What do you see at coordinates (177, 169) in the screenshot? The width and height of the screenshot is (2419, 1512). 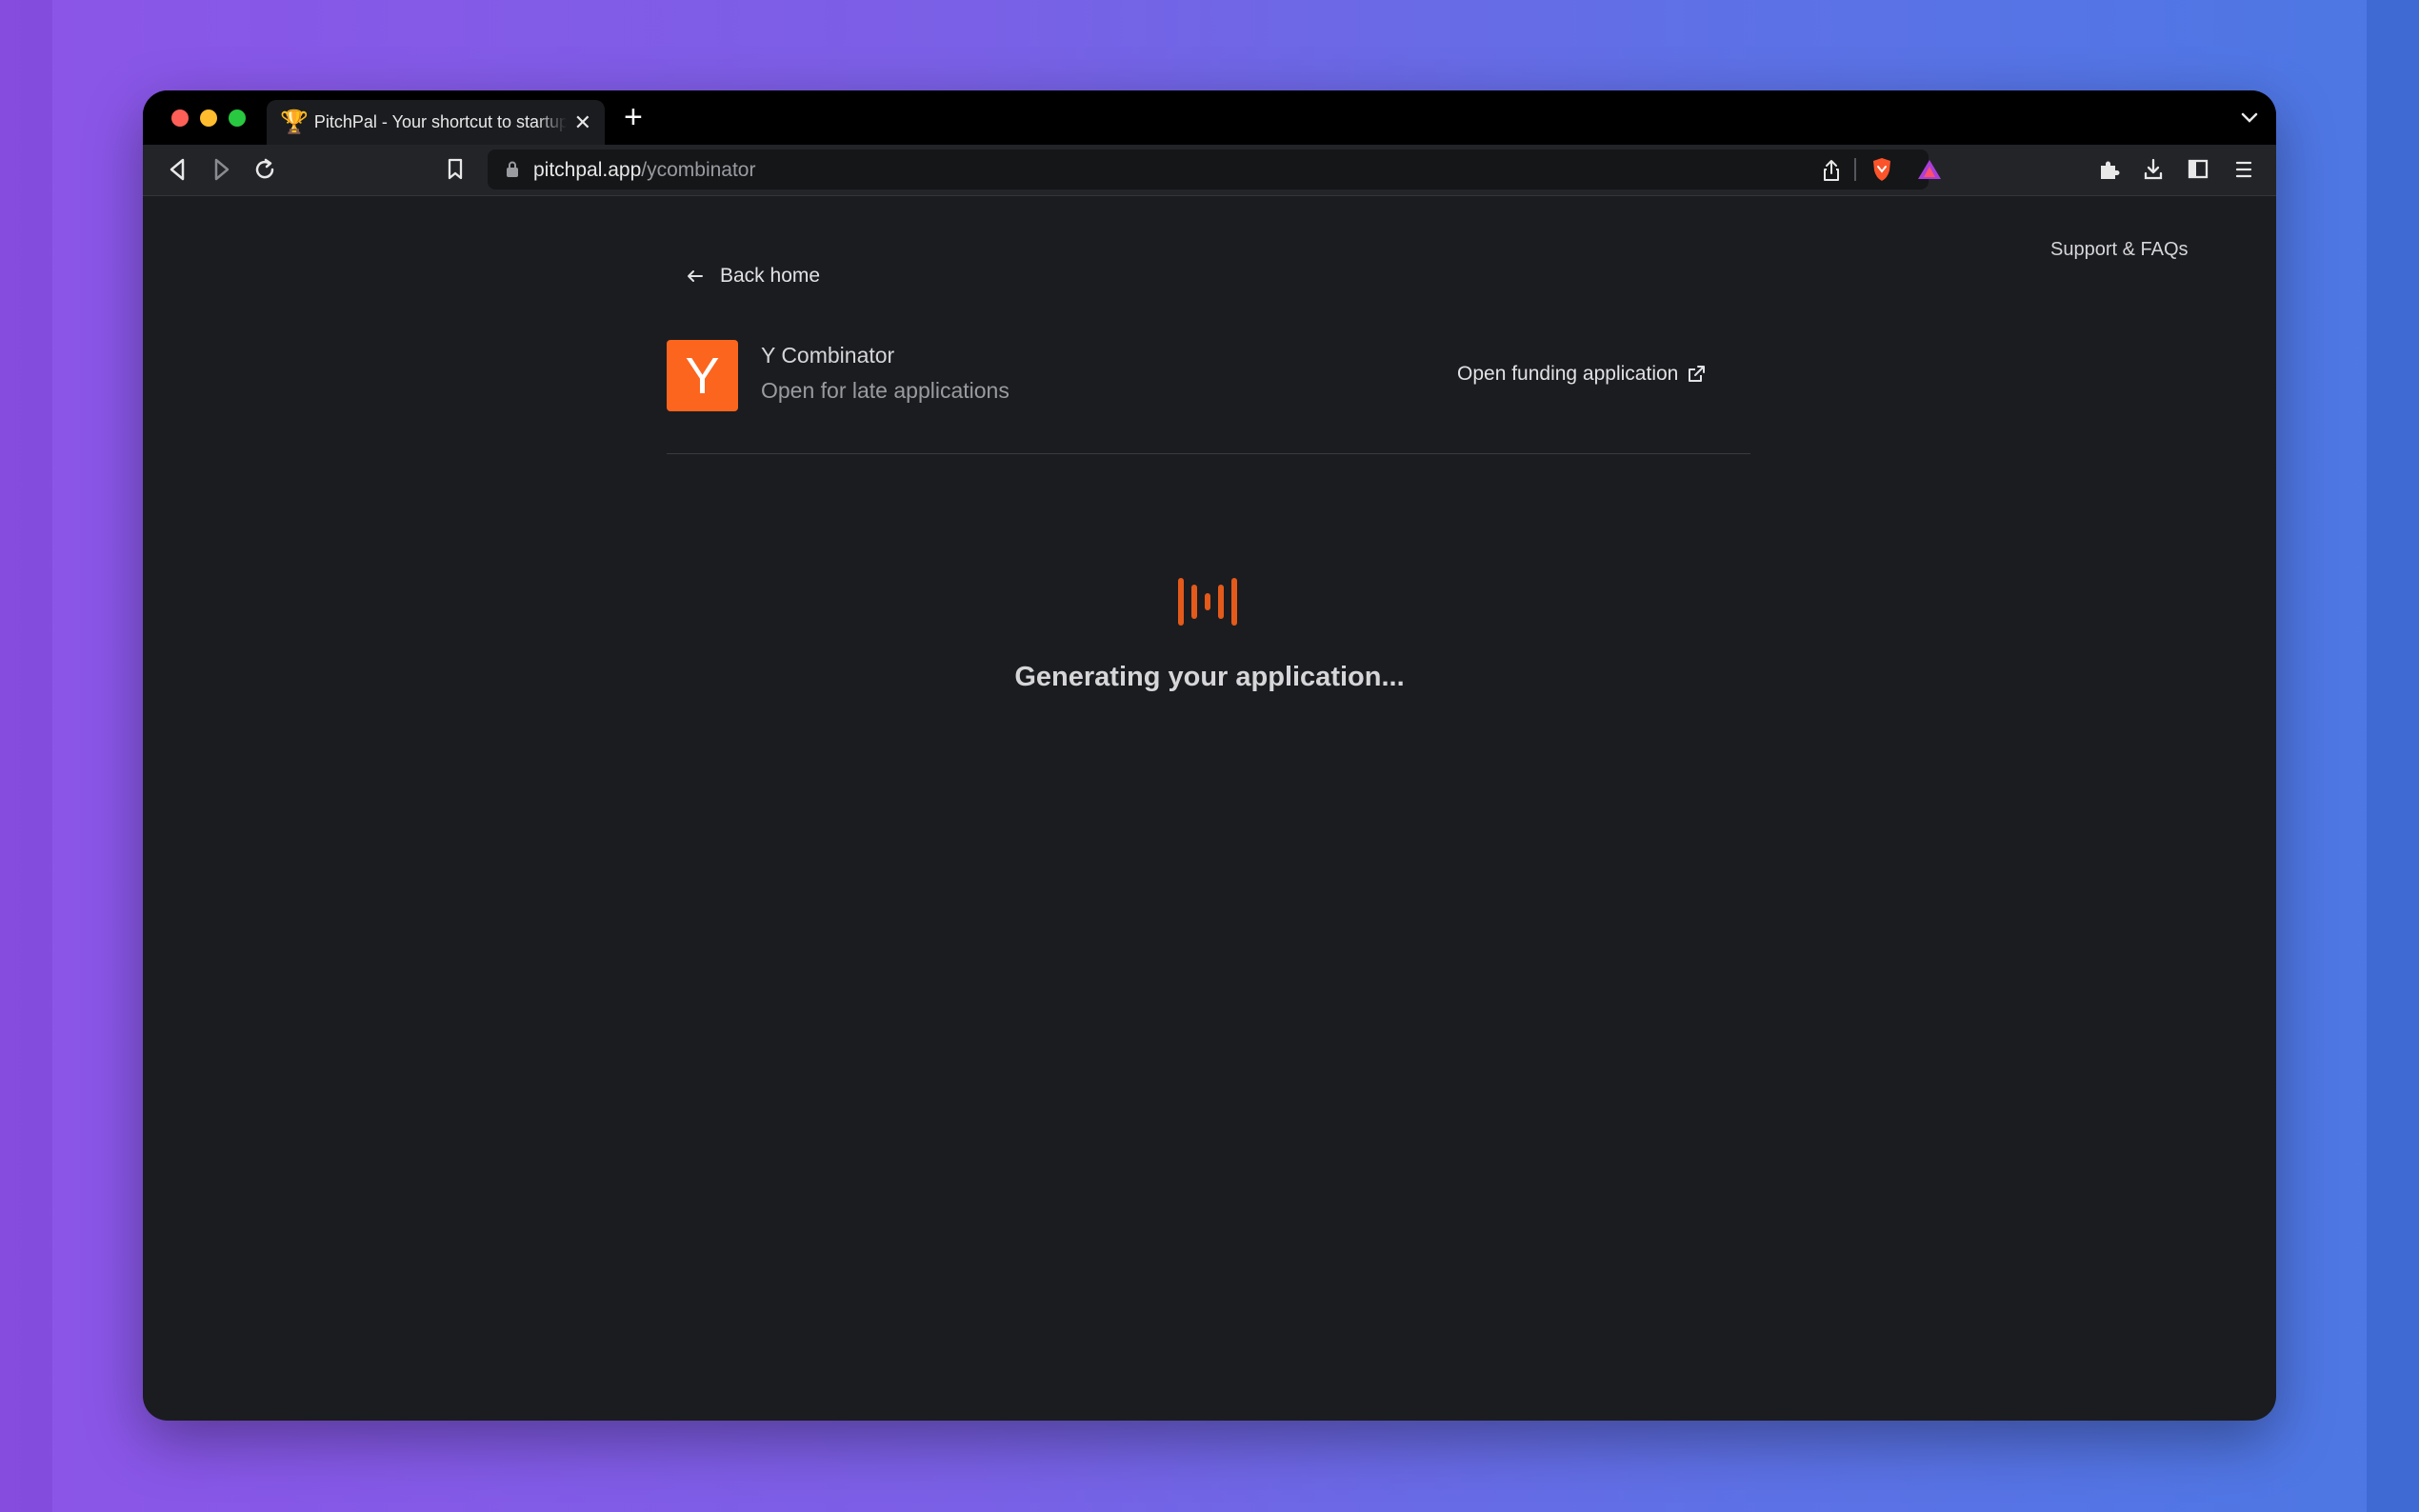 I see `back-arrow-icon` at bounding box center [177, 169].